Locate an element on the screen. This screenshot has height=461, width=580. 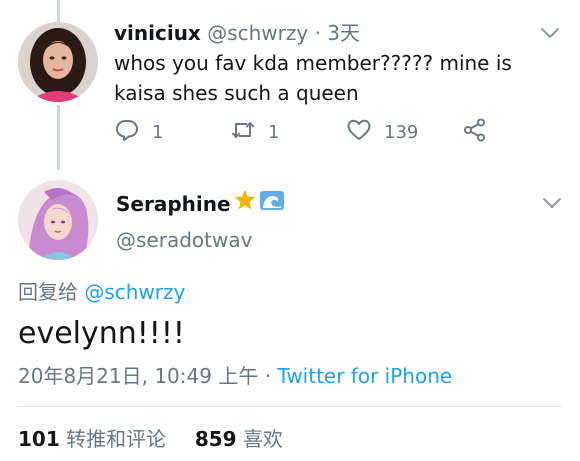
replying-to: 回复给 @schwrzy is located at coordinates (101, 292).